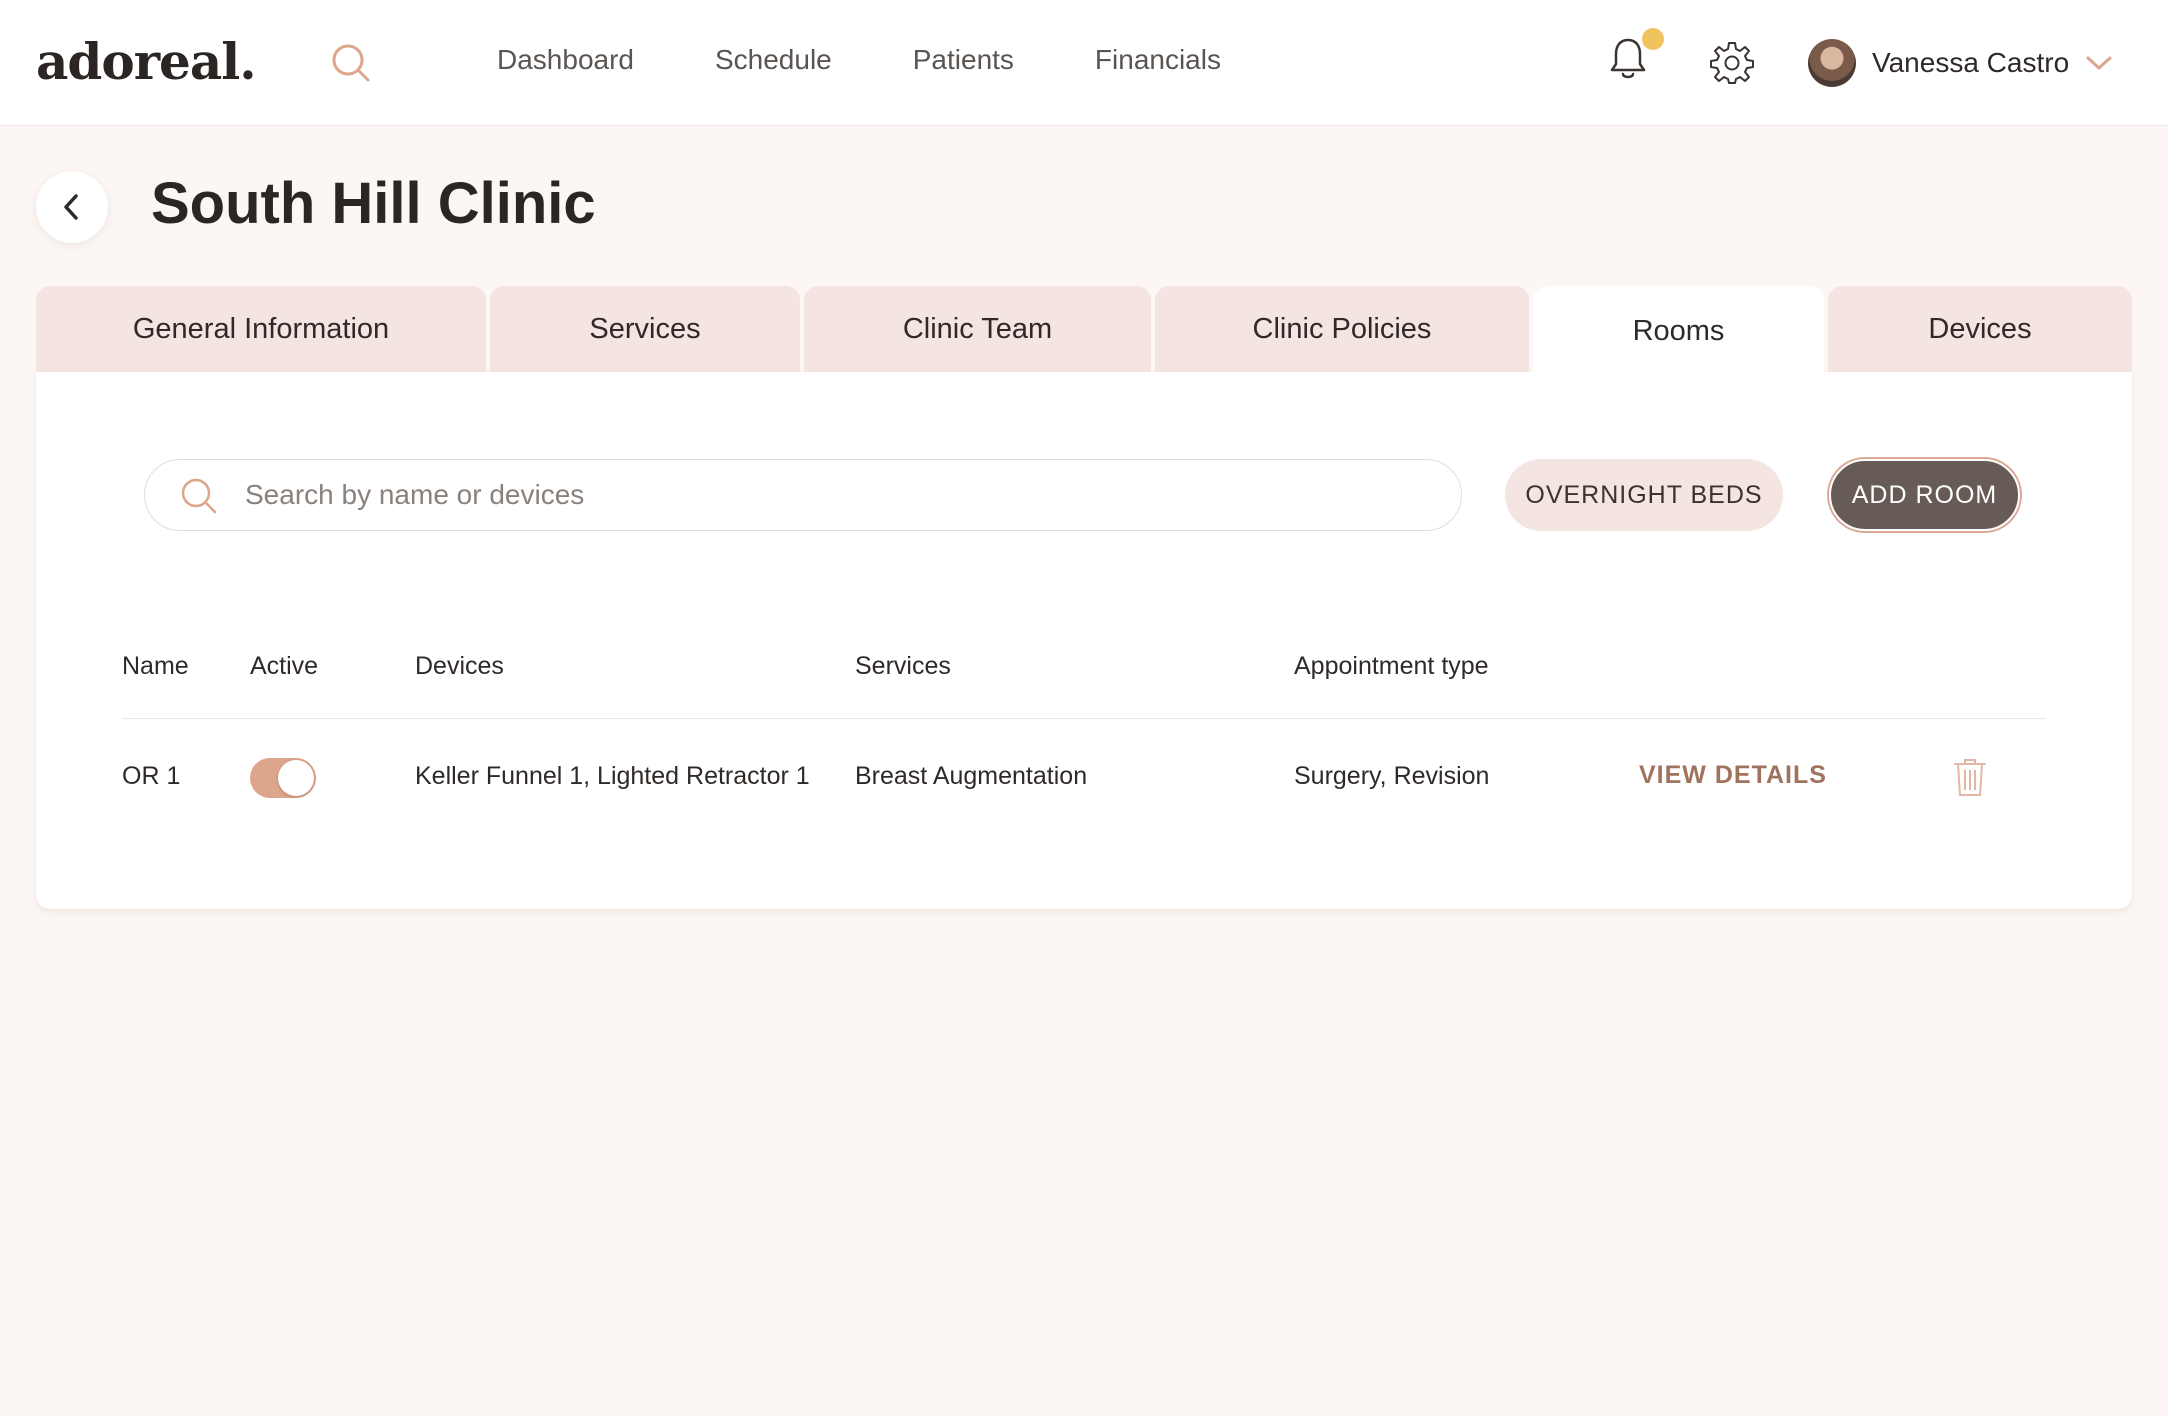 The image size is (2168, 1416). I want to click on column-header-appointment-type: Appointment type, so click(1391, 666).